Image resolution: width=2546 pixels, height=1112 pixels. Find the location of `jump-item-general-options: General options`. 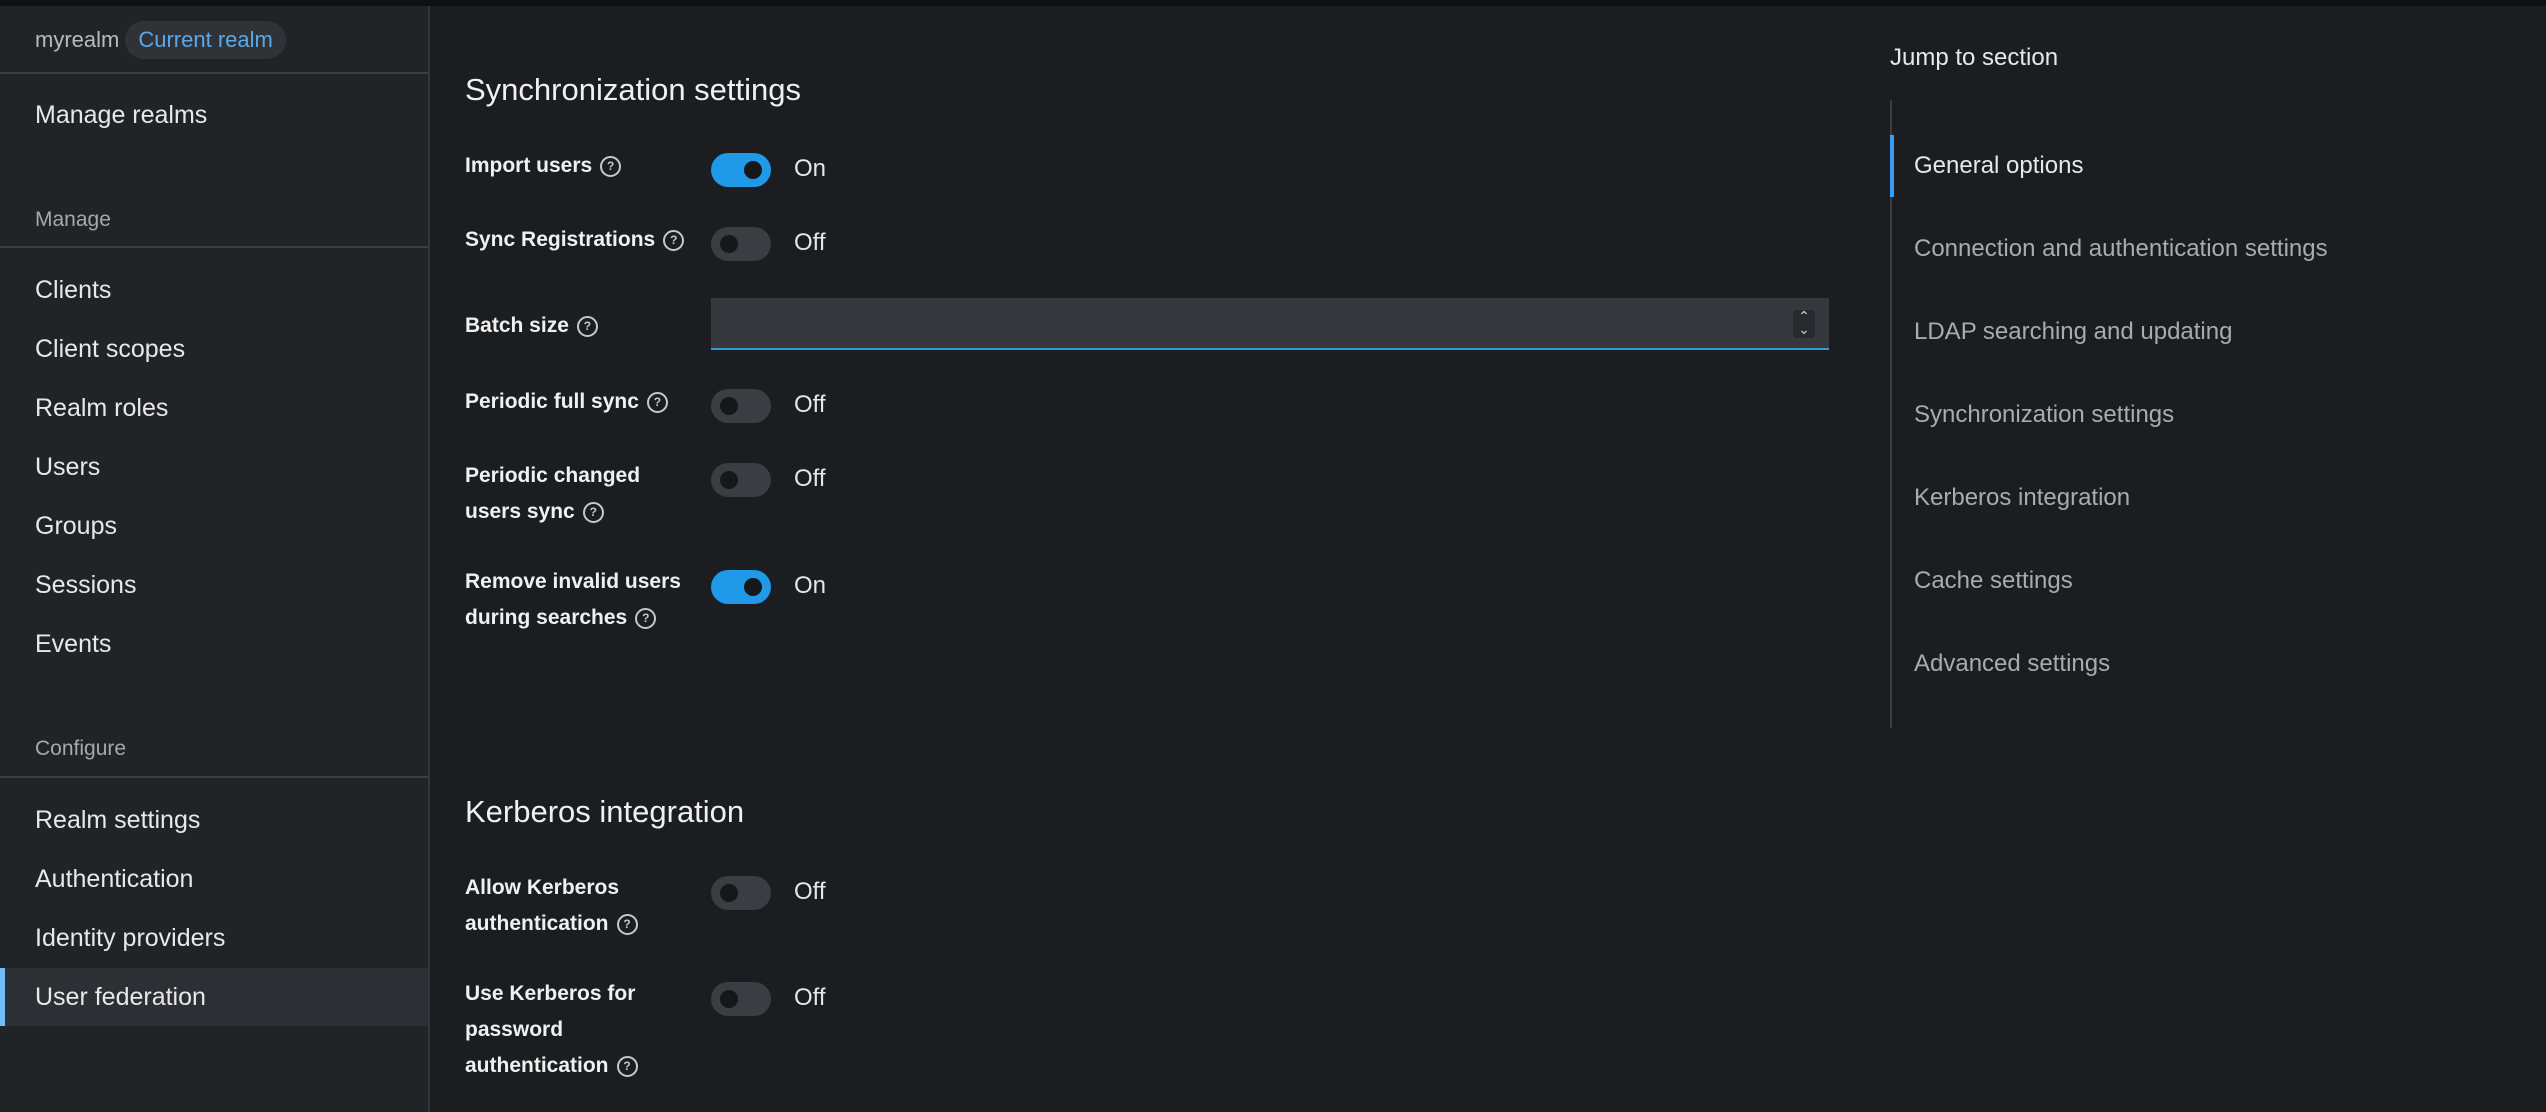

jump-item-general-options: General options is located at coordinates (2170, 166).